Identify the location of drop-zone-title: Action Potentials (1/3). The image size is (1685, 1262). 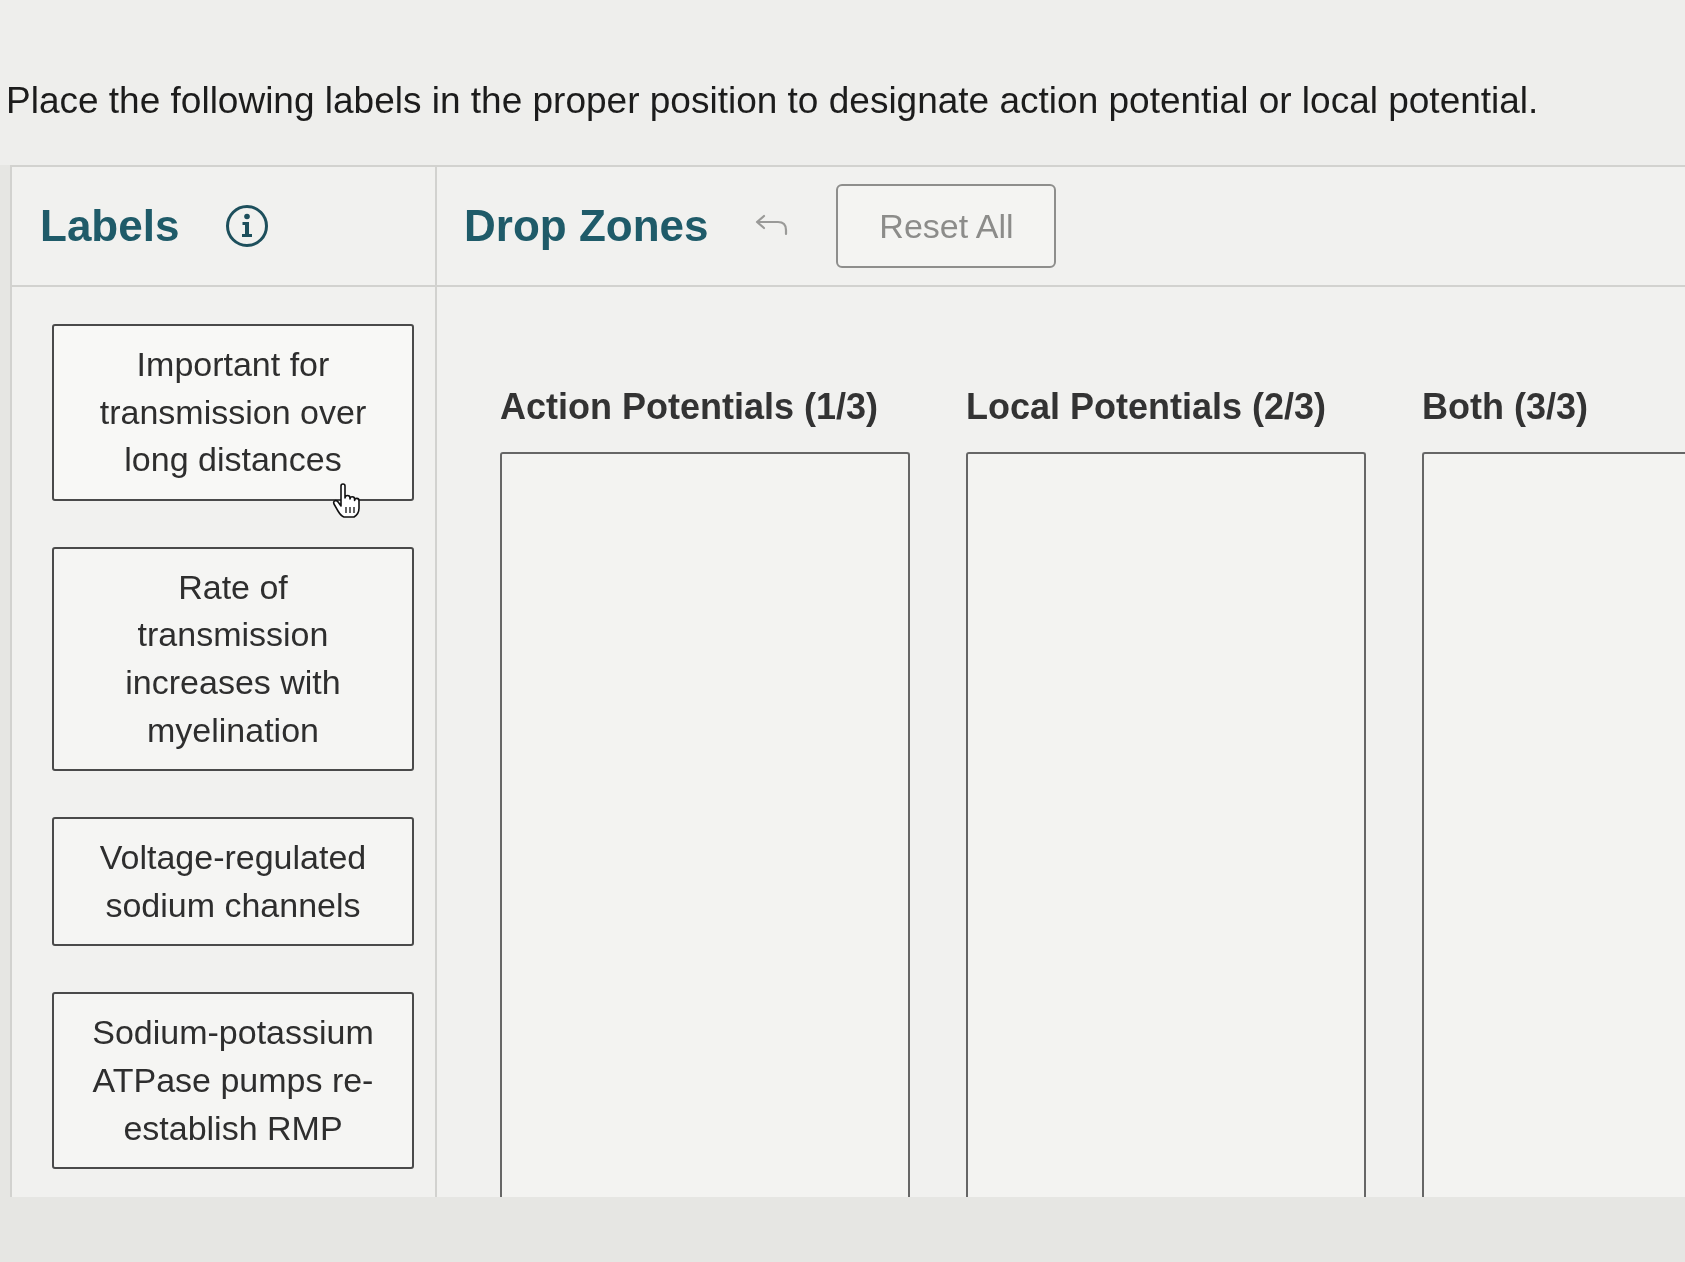
(690, 407).